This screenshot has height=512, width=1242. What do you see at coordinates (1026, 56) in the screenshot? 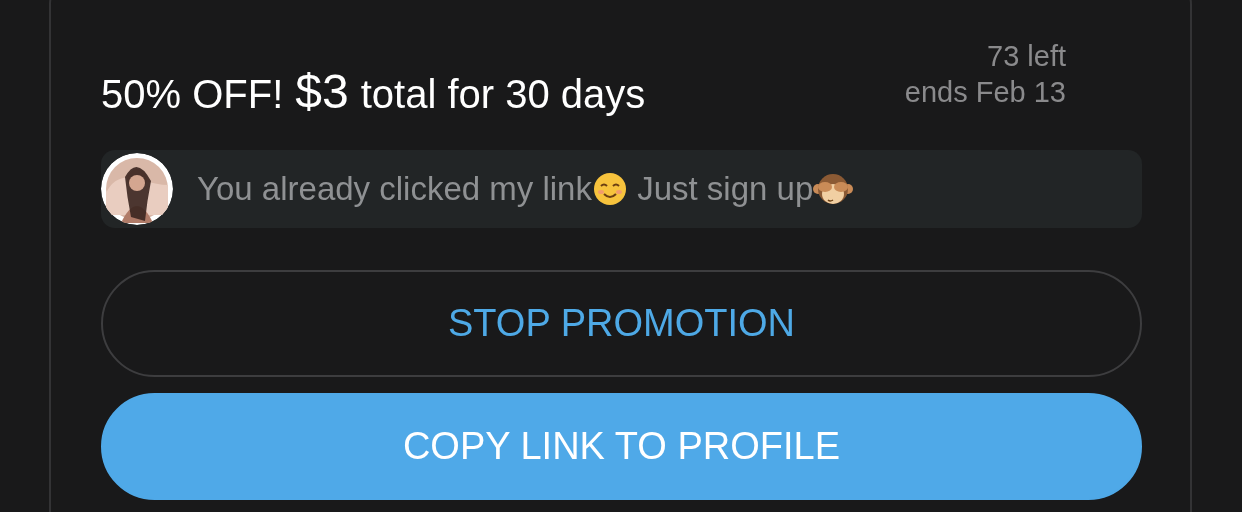
I see `remaining-count: 73 left` at bounding box center [1026, 56].